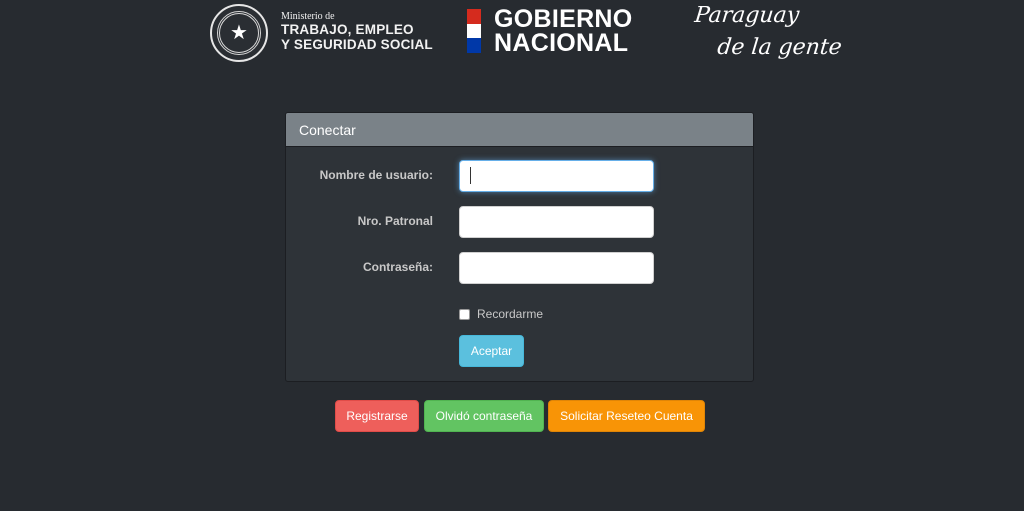 The image size is (1024, 511). Describe the element at coordinates (491, 351) in the screenshot. I see `accept-button: Aceptar` at that location.